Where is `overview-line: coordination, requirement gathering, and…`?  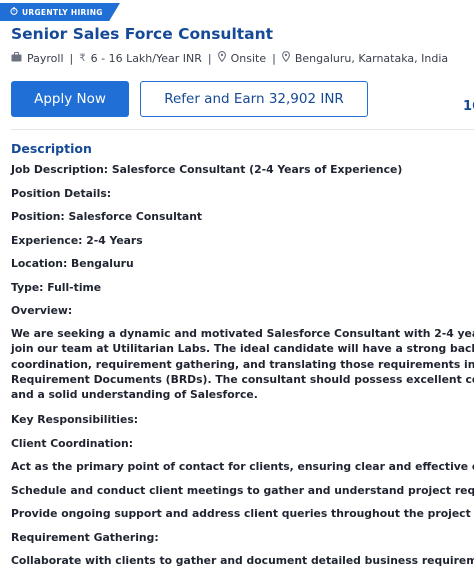 overview-line: coordination, requirement gathering, and… is located at coordinates (242, 364).